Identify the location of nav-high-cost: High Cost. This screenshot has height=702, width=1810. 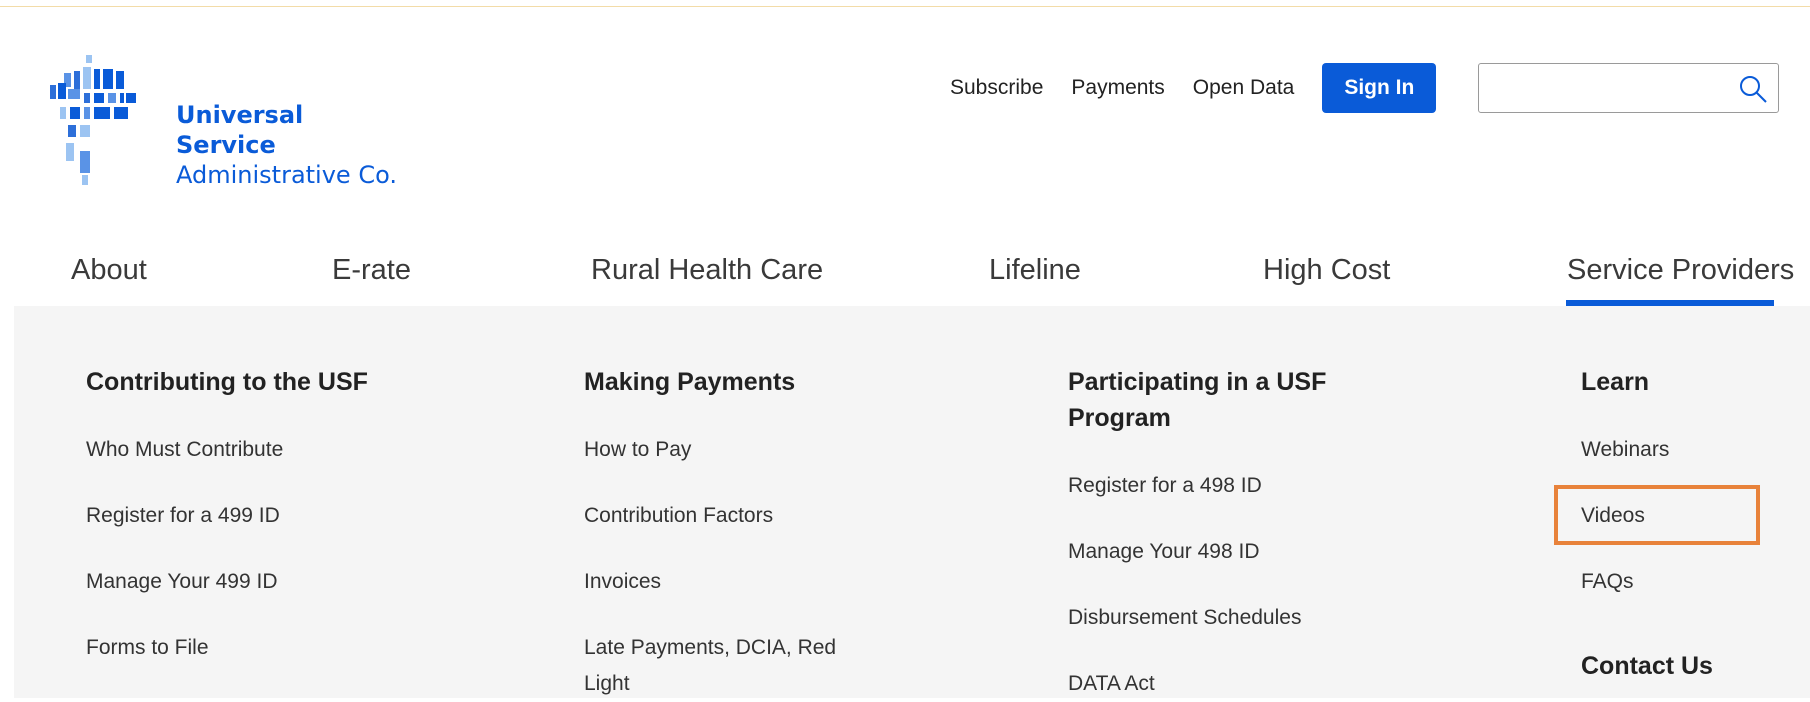
(1326, 270).